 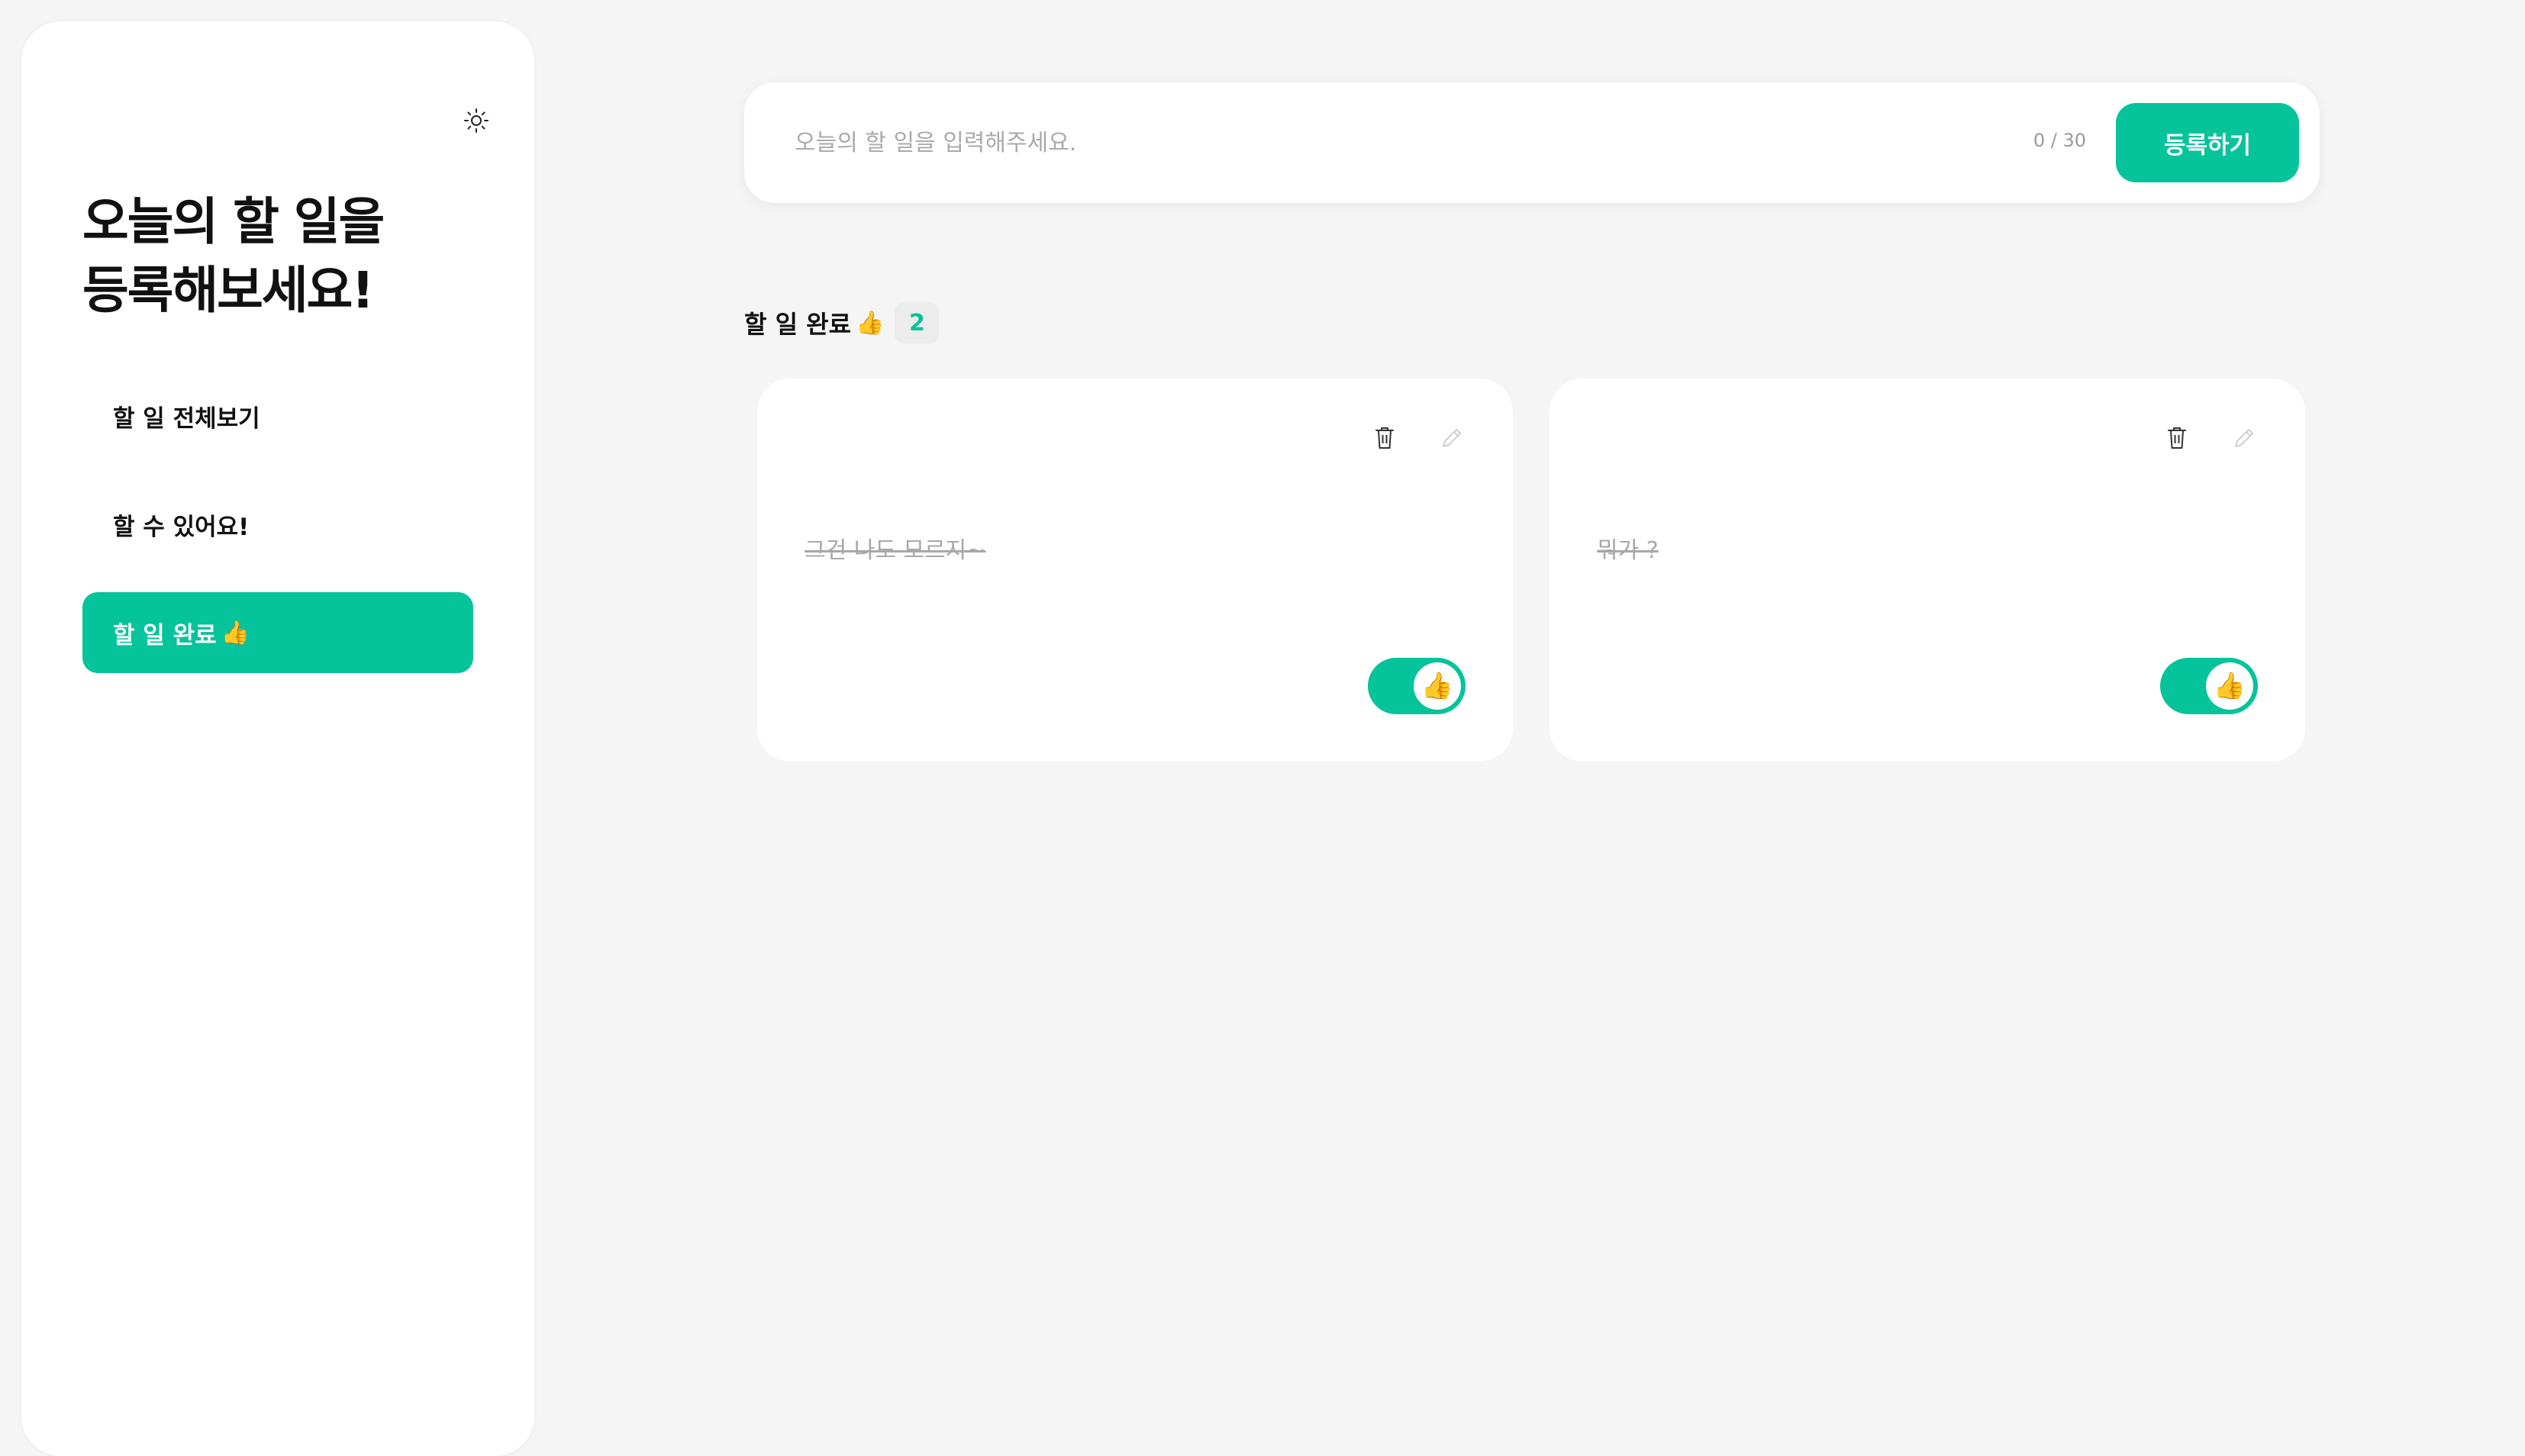 I want to click on todo-card: 뭐가 ? 👍, so click(x=1928, y=570).